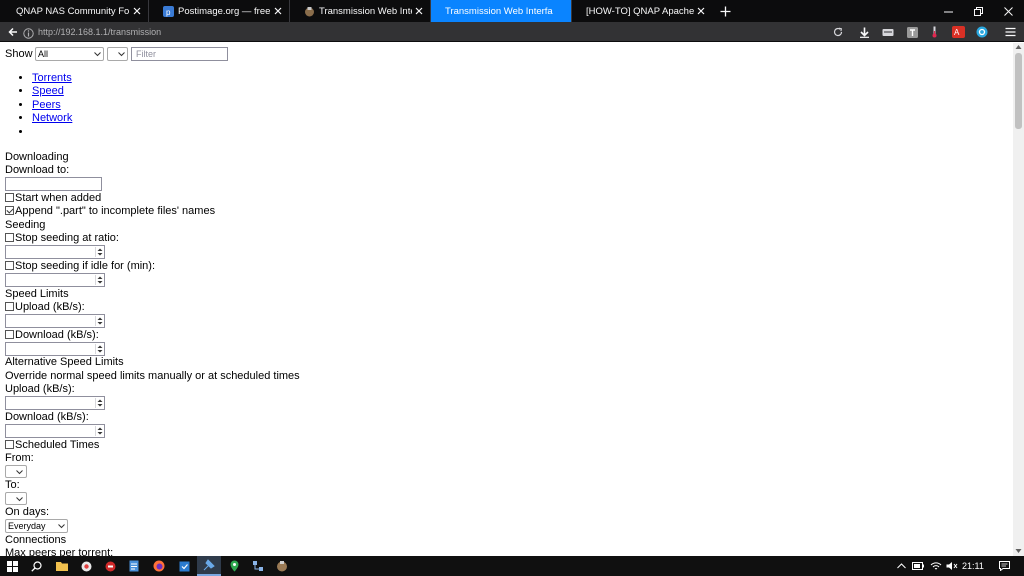  I want to click on sync-icon, so click(982, 32).